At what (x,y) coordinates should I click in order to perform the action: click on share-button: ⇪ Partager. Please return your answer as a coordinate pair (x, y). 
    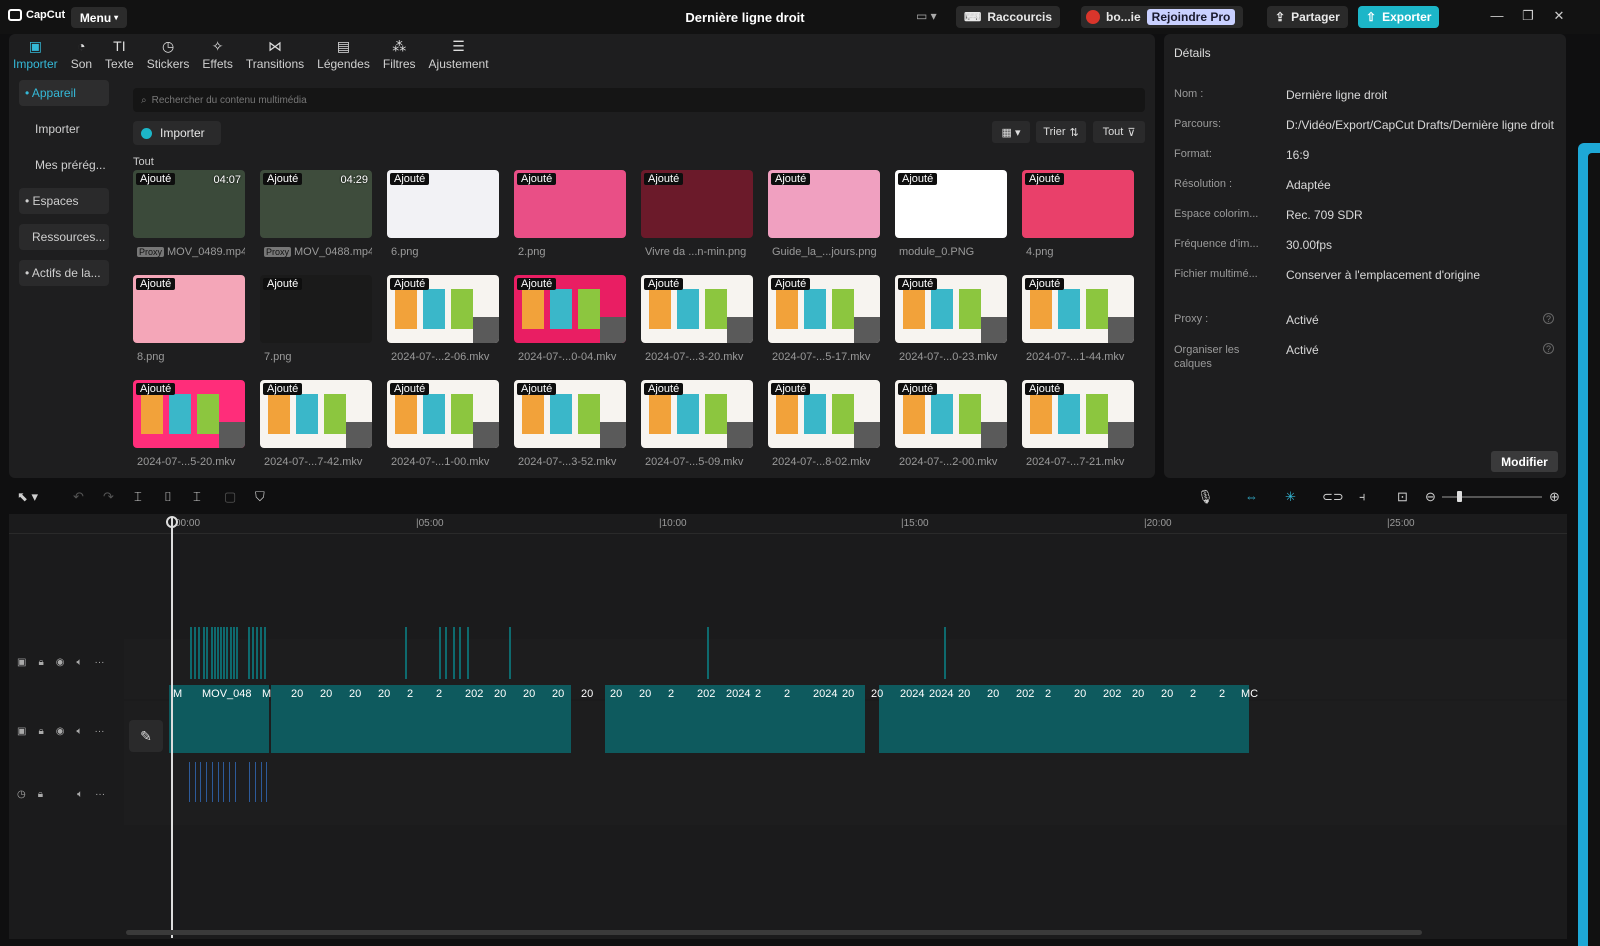
    Looking at the image, I should click on (1307, 17).